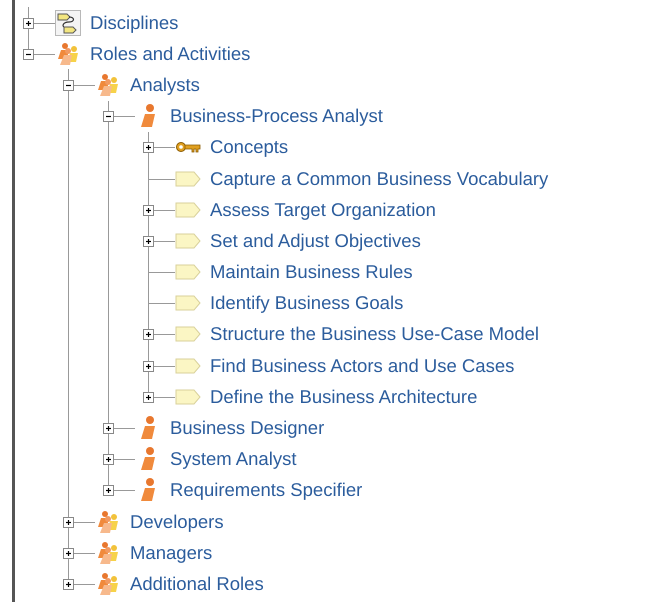 This screenshot has height=602, width=655. What do you see at coordinates (171, 553) in the screenshot?
I see `tree-item: Managers` at bounding box center [171, 553].